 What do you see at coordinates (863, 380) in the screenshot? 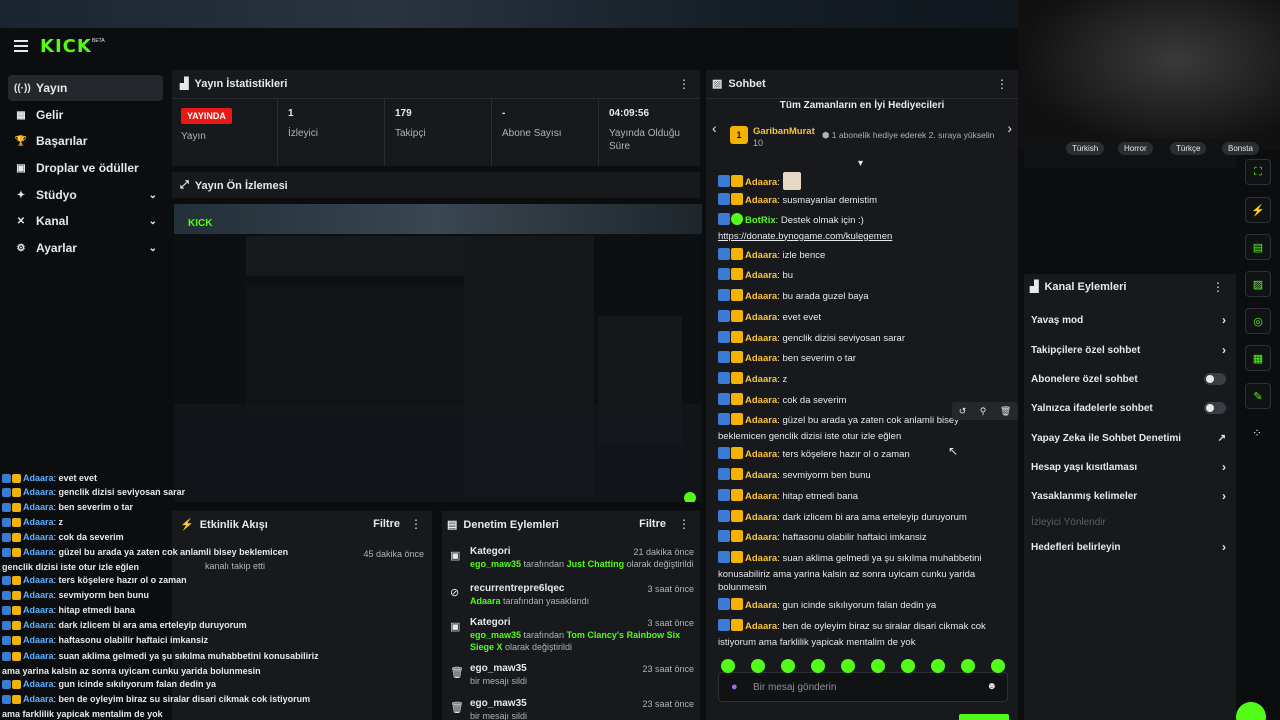
I see `chat-message: Adaara: z` at bounding box center [863, 380].